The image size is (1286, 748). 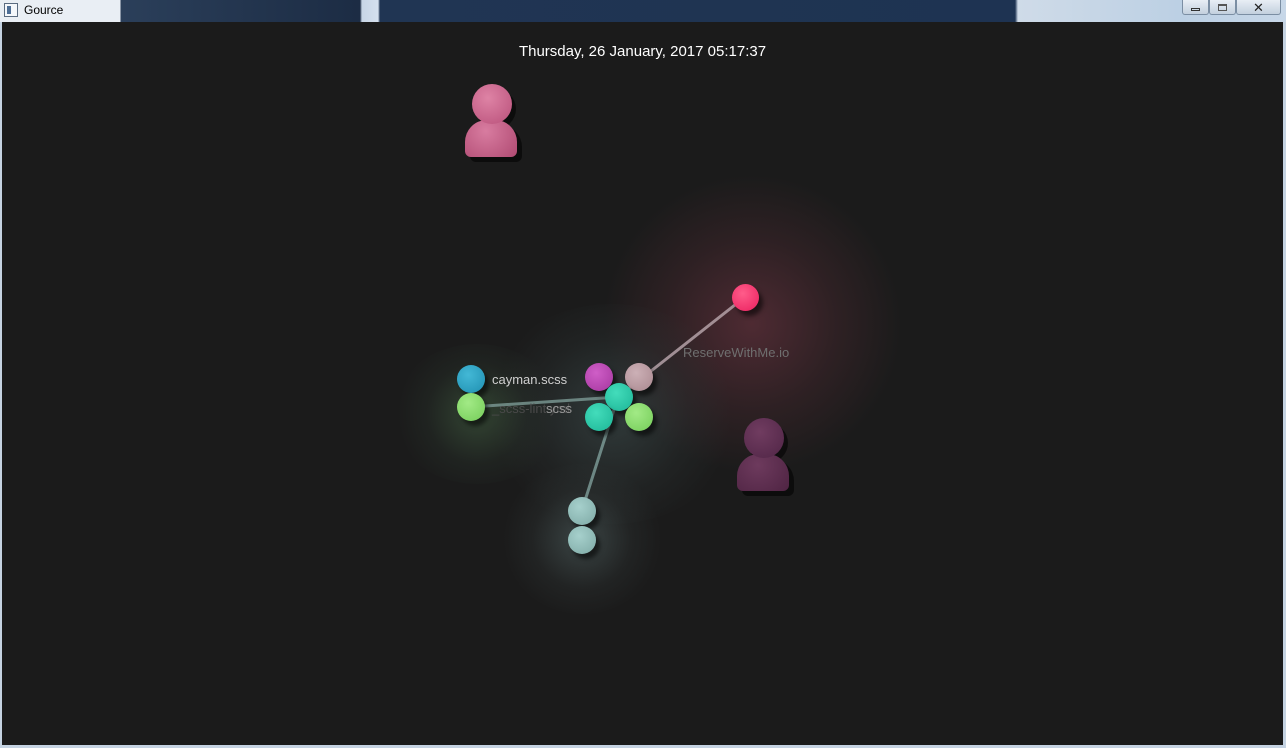 I want to click on date-display: Thursday, 26 January, 2017 05:17:37, so click(x=642, y=51).